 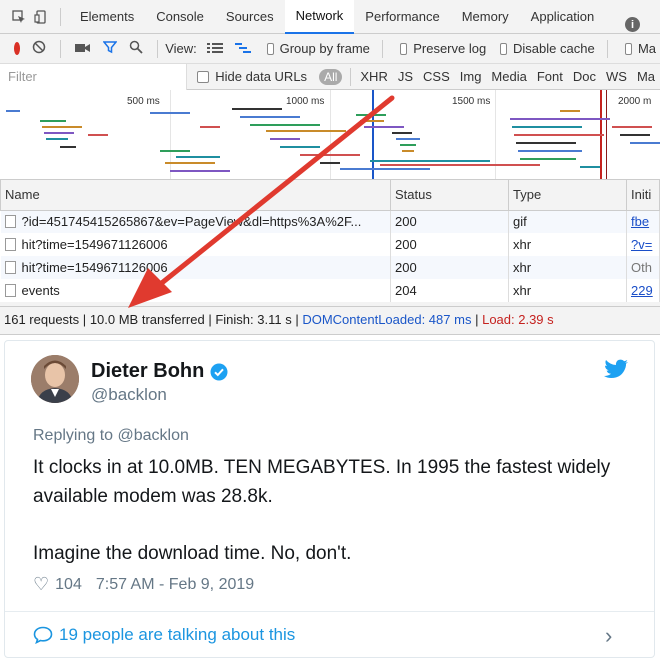 I want to click on tab-network: Network, so click(x=319, y=17).